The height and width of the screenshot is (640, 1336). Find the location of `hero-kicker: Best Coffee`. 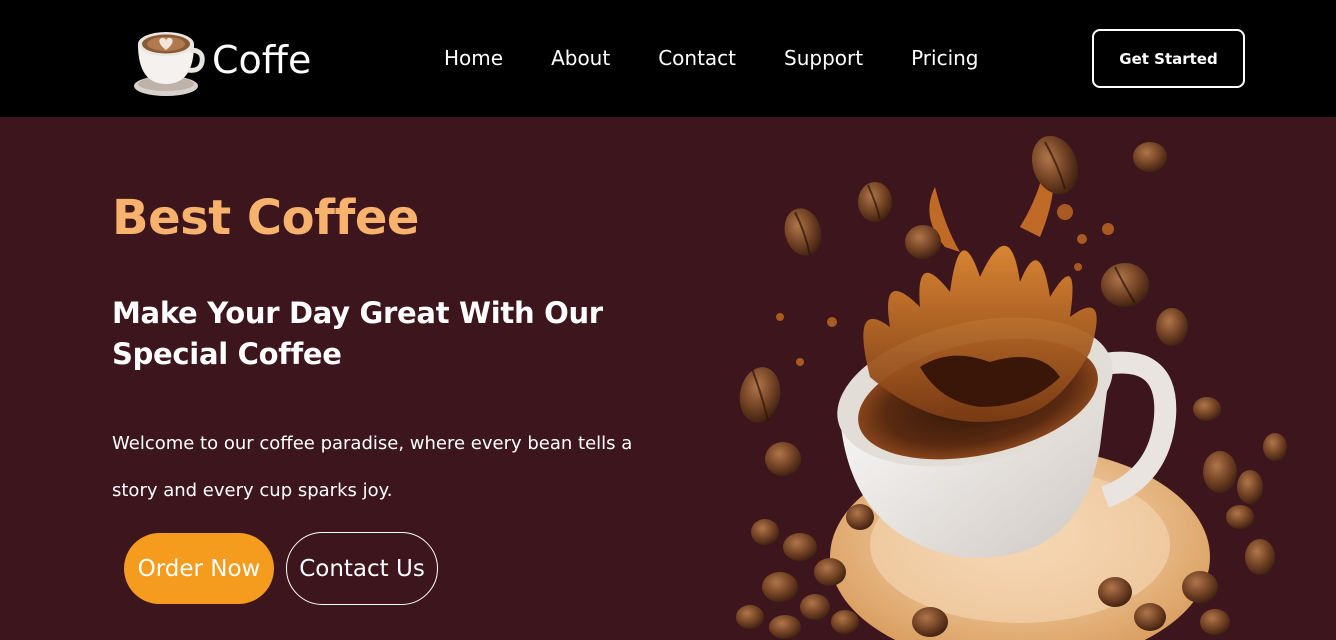

hero-kicker: Best Coffee is located at coordinates (265, 218).